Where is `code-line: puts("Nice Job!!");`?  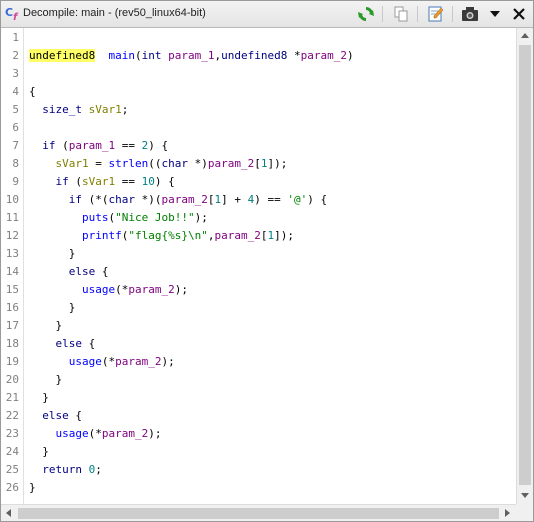 code-line: puts("Nice Job!!"); is located at coordinates (118, 218).